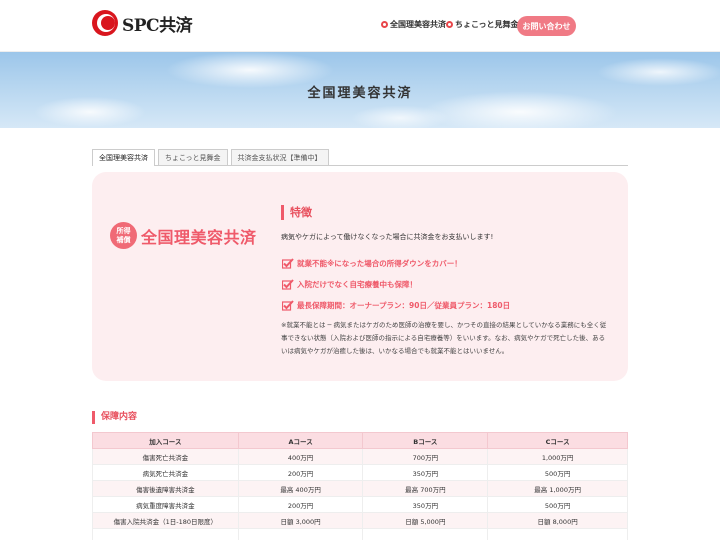 The image size is (720, 540). I want to click on logo-mark-icon, so click(105, 23).